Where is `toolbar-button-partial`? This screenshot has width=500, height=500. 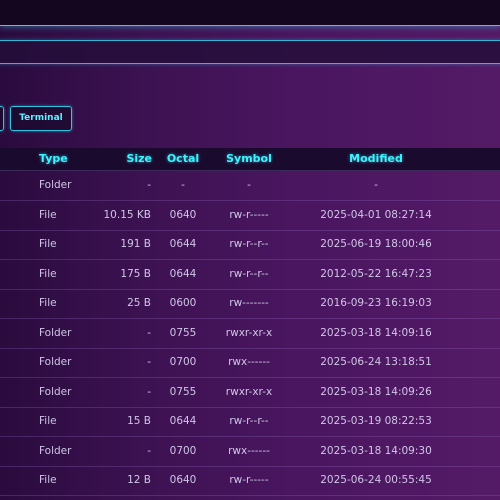 toolbar-button-partial is located at coordinates (2, 118).